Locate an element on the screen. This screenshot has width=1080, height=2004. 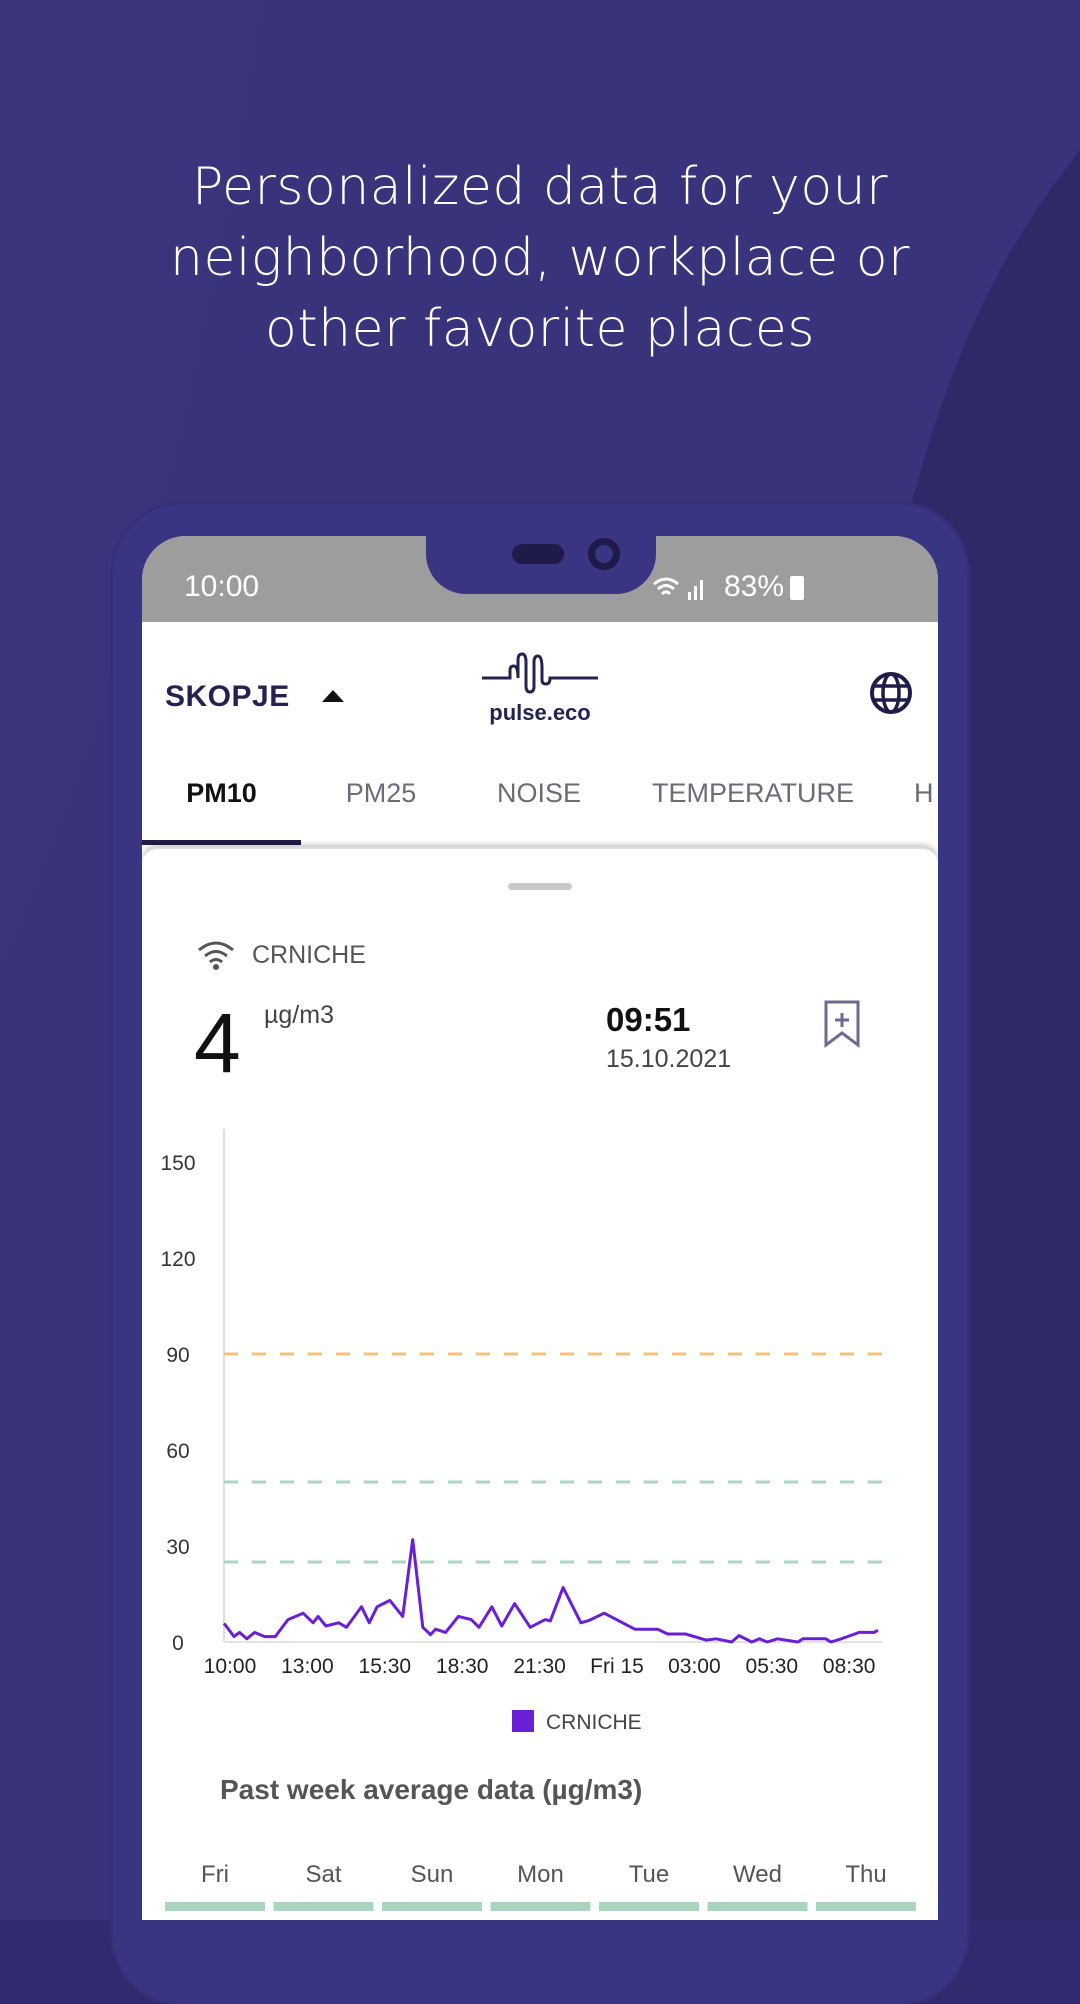
x-tick-label: 15:30 is located at coordinates (385, 1666).